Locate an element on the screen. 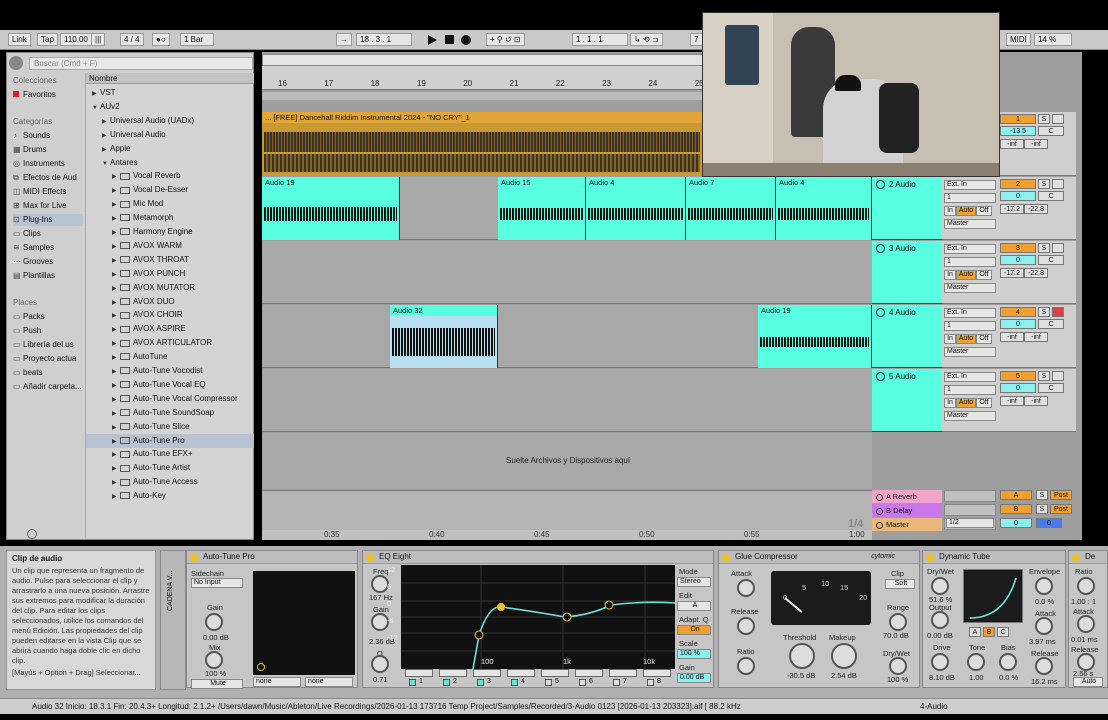  track-name: 2 Audio is located at coordinates (896, 185).